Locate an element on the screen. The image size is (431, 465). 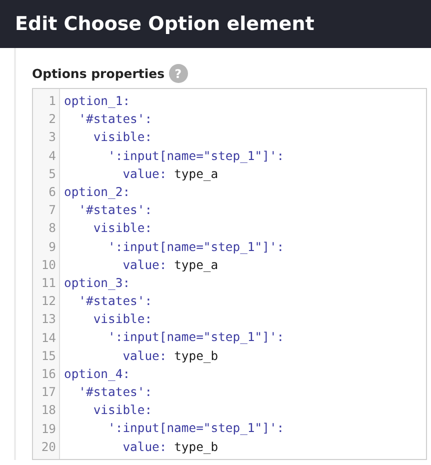
line-number: 17 is located at coordinates (48, 392).